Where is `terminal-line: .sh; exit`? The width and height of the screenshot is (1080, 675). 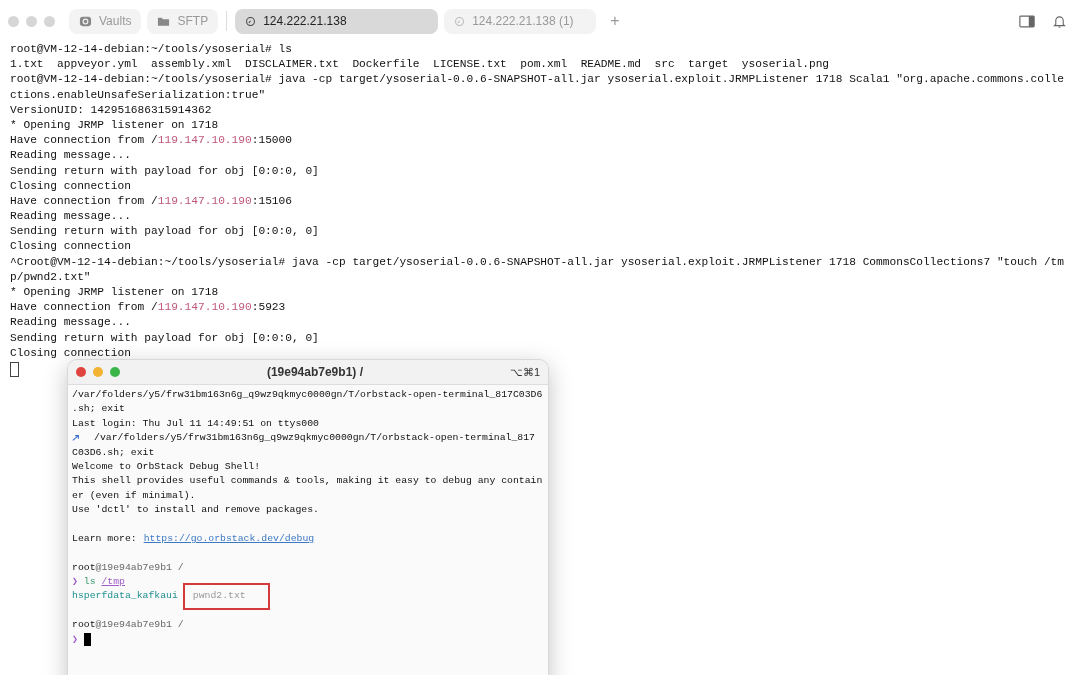
terminal-line: .sh; exit is located at coordinates (99, 409).